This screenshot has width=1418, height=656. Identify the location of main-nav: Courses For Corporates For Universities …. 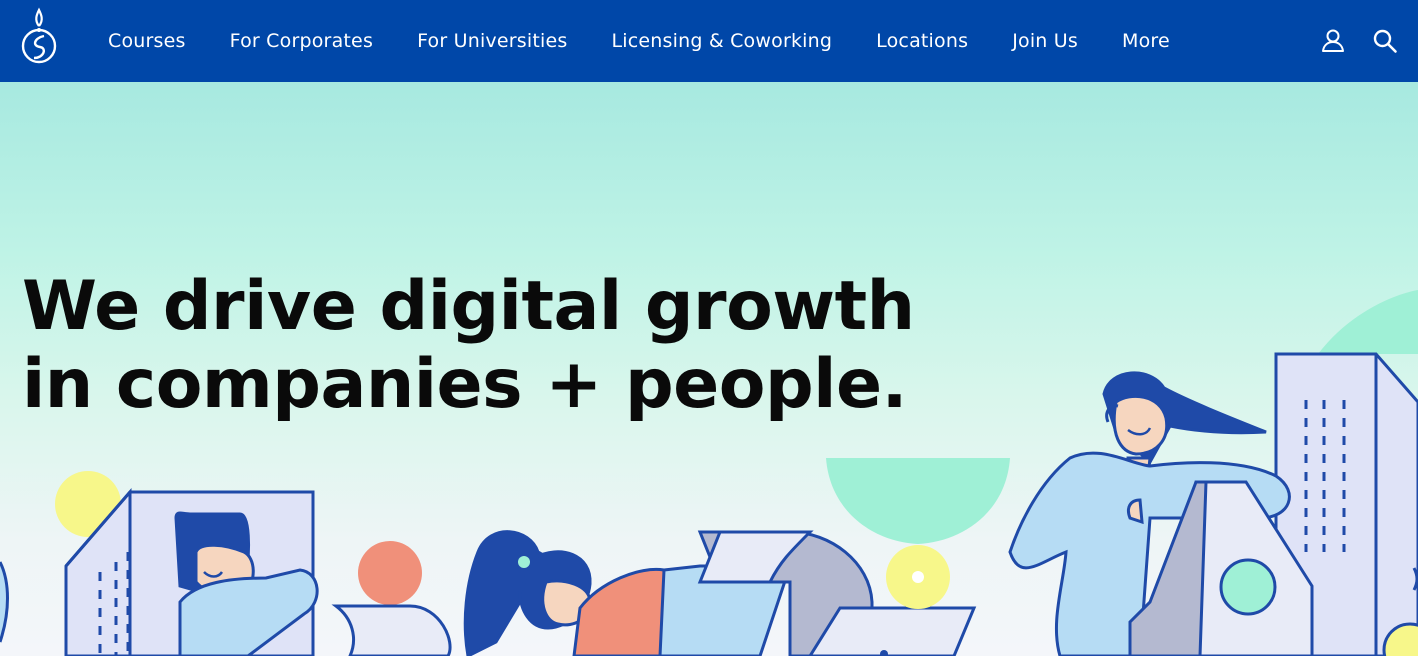
(639, 41).